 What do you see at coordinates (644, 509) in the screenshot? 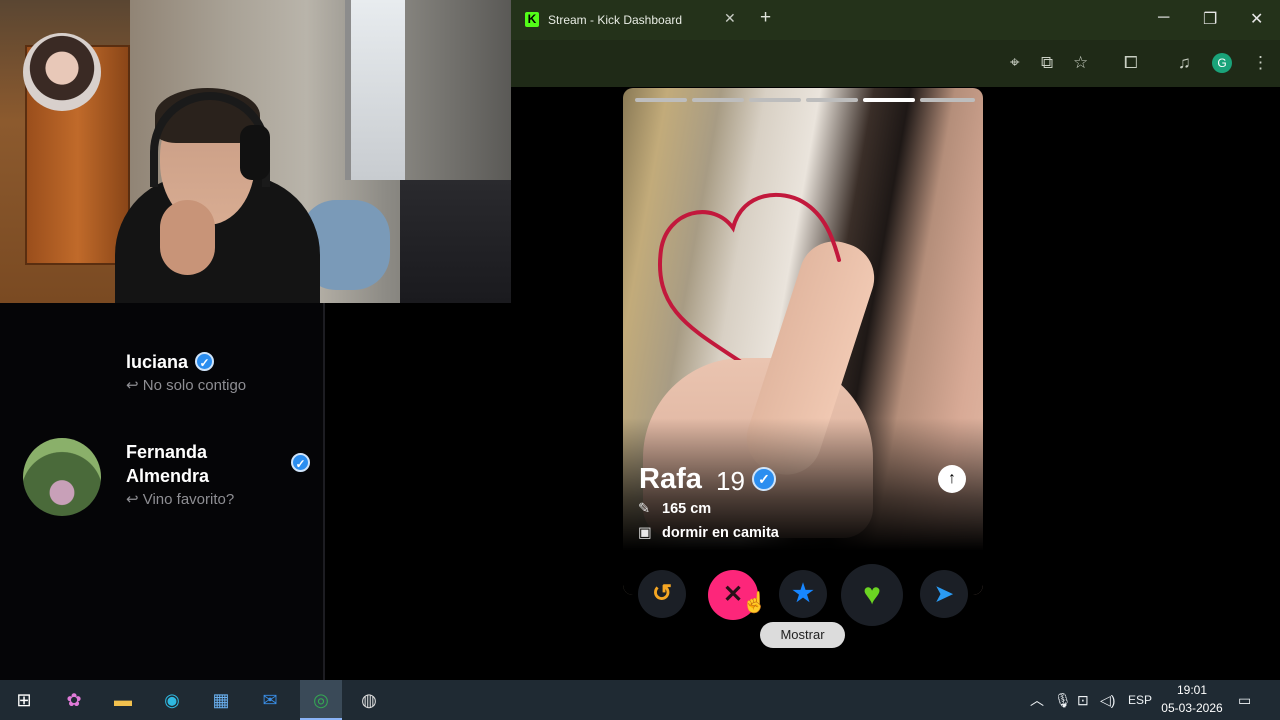
I see `ruler-icon: ✎` at bounding box center [644, 509].